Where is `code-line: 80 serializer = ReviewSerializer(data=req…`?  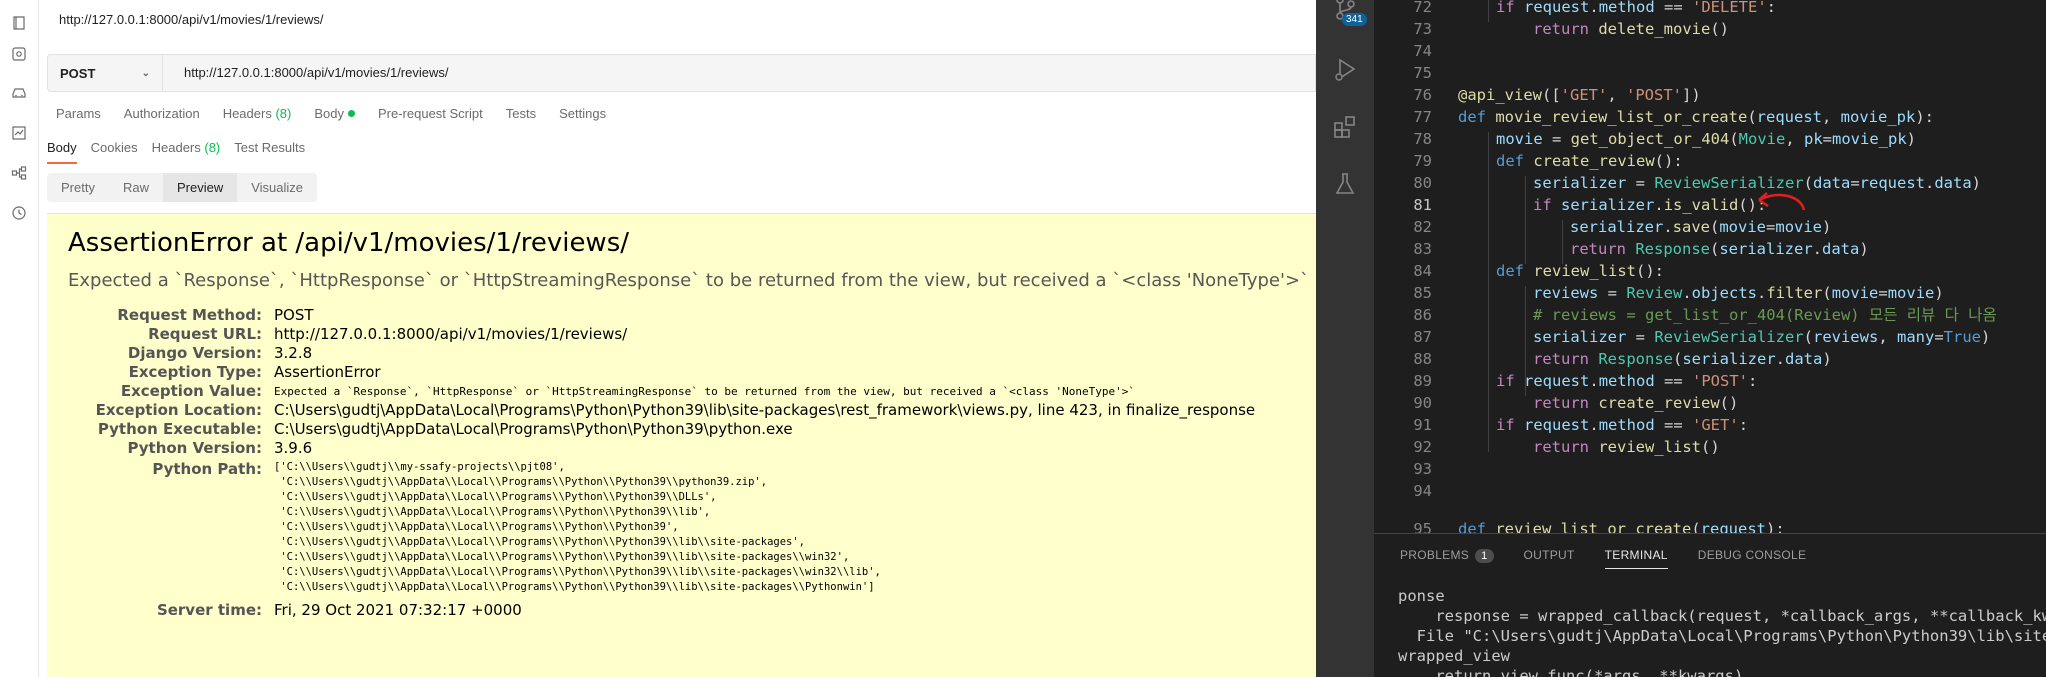
code-line: 80 serializer = ReviewSerializer(data=req… is located at coordinates (1677, 183).